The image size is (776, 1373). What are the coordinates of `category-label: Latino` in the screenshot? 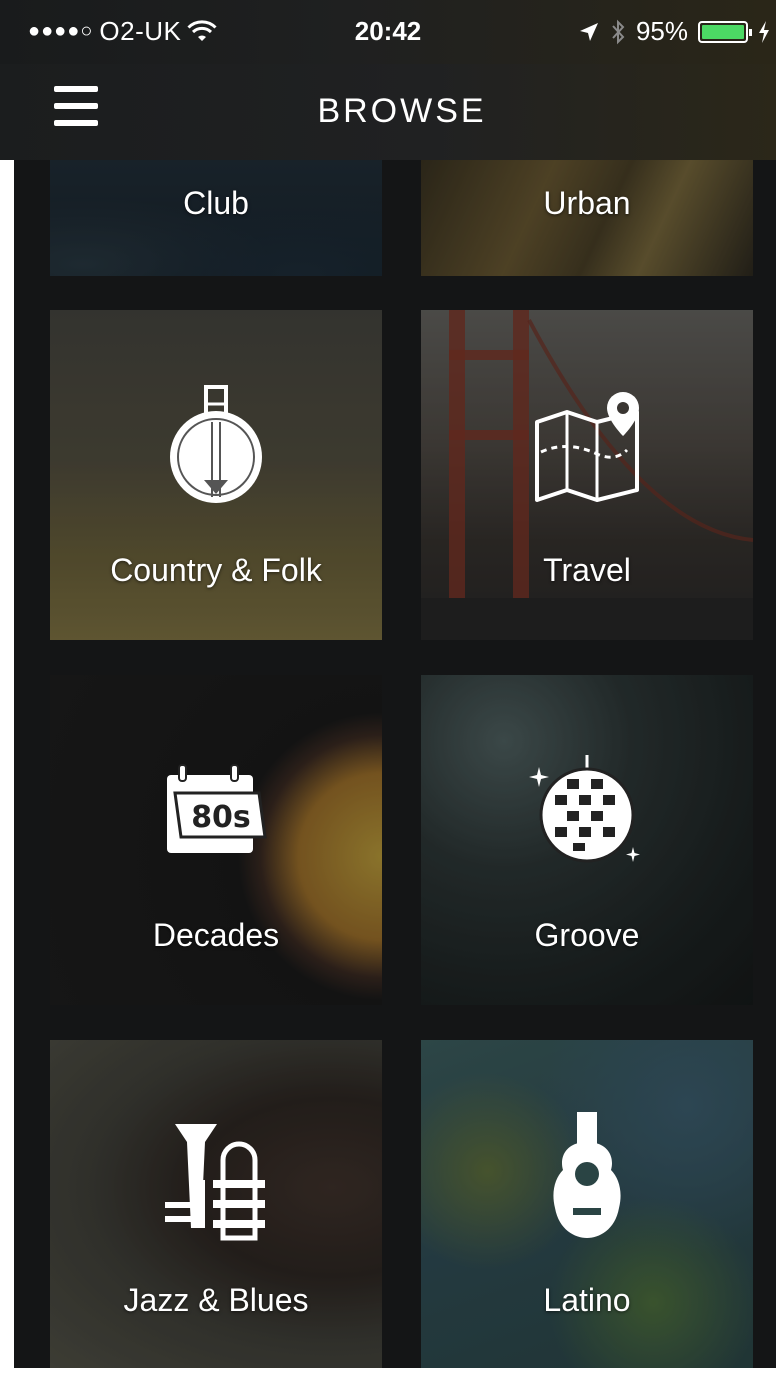 It's located at (587, 1300).